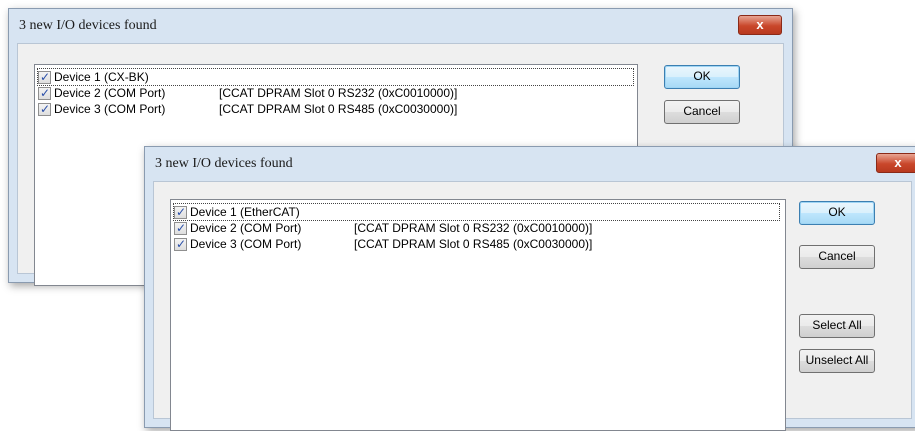 The width and height of the screenshot is (915, 431). Describe the element at coordinates (837, 361) in the screenshot. I see `unselect-all-button: Unselect All` at that location.